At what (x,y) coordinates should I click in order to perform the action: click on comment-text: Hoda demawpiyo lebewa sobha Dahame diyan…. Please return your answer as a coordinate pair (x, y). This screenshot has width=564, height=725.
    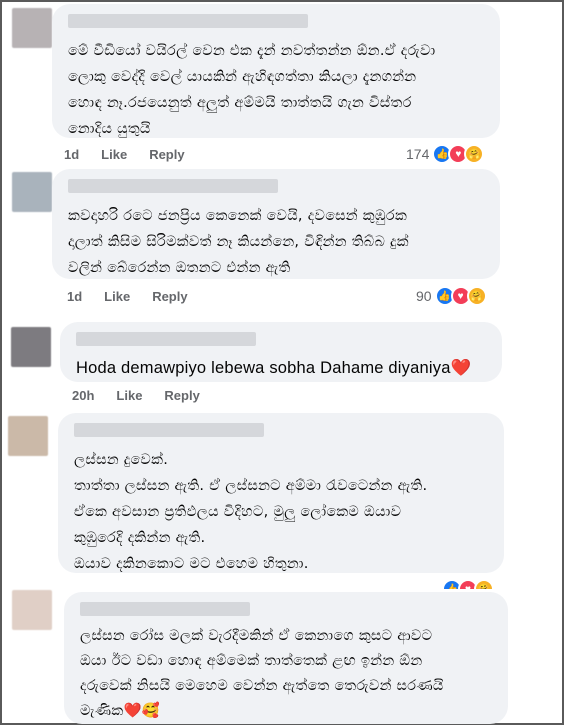
    Looking at the image, I should click on (283, 368).